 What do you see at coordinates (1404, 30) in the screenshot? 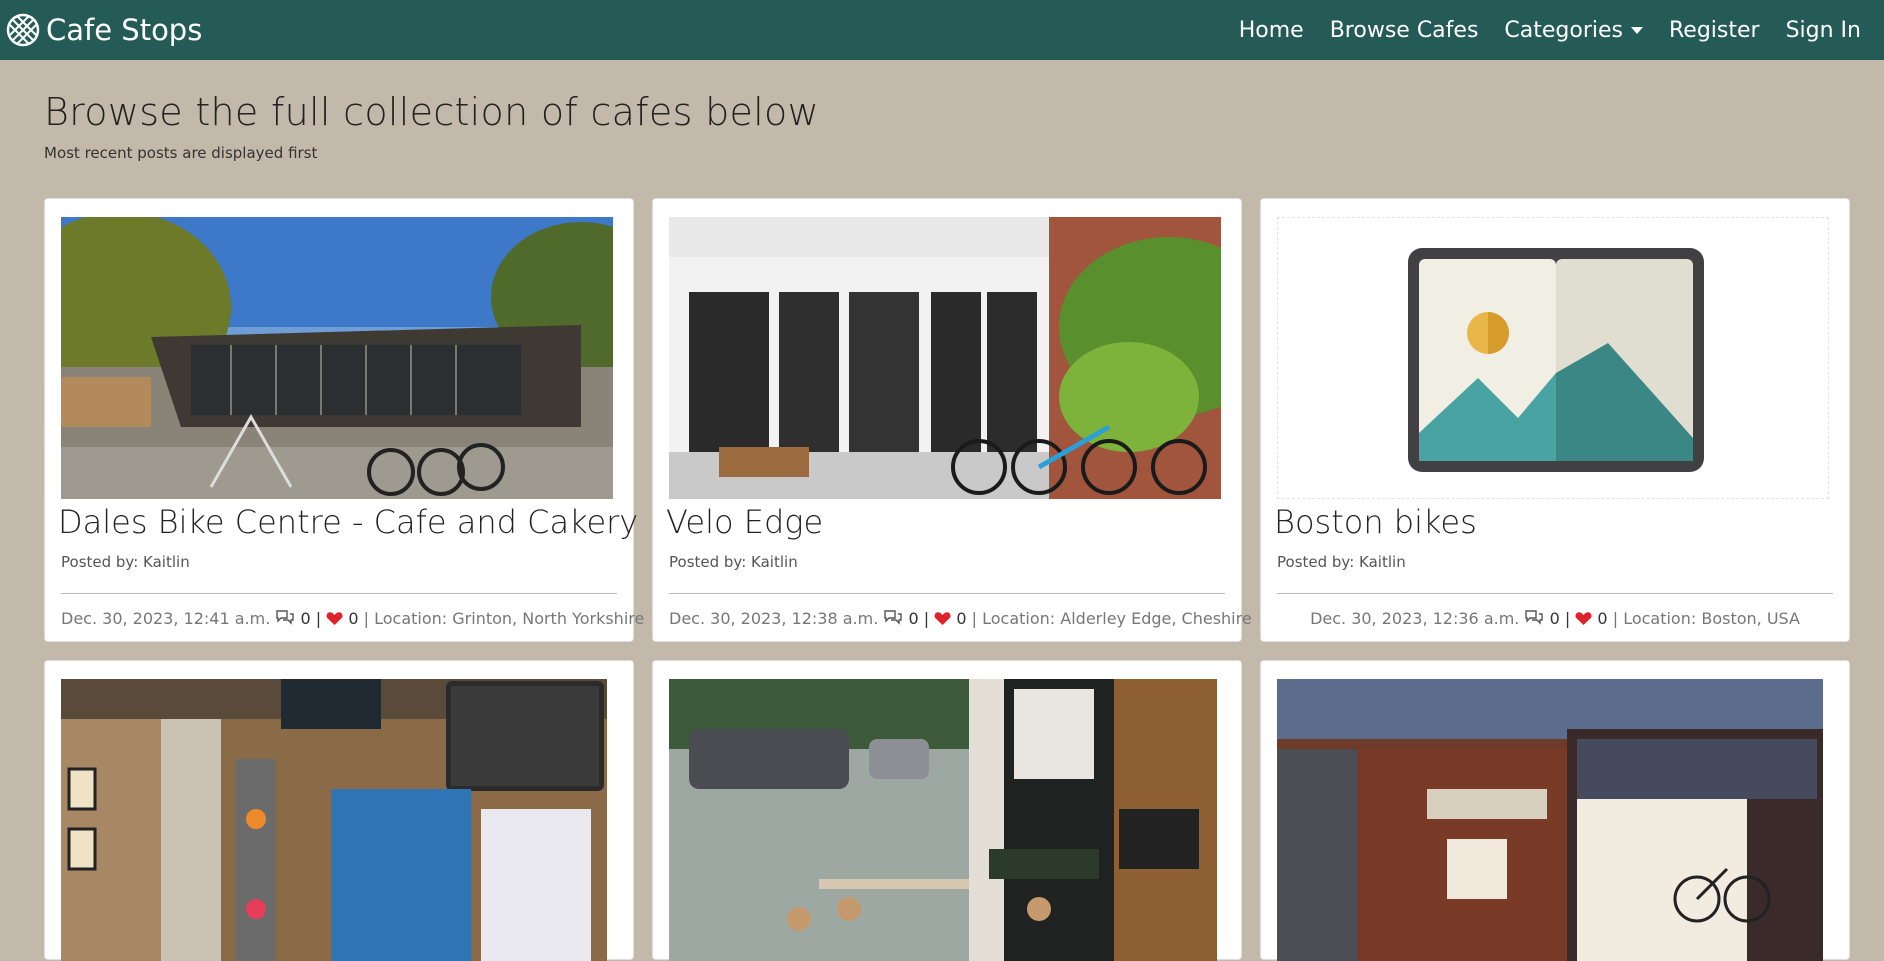
I see `nav-browse-cafes: Browse Cafes` at bounding box center [1404, 30].